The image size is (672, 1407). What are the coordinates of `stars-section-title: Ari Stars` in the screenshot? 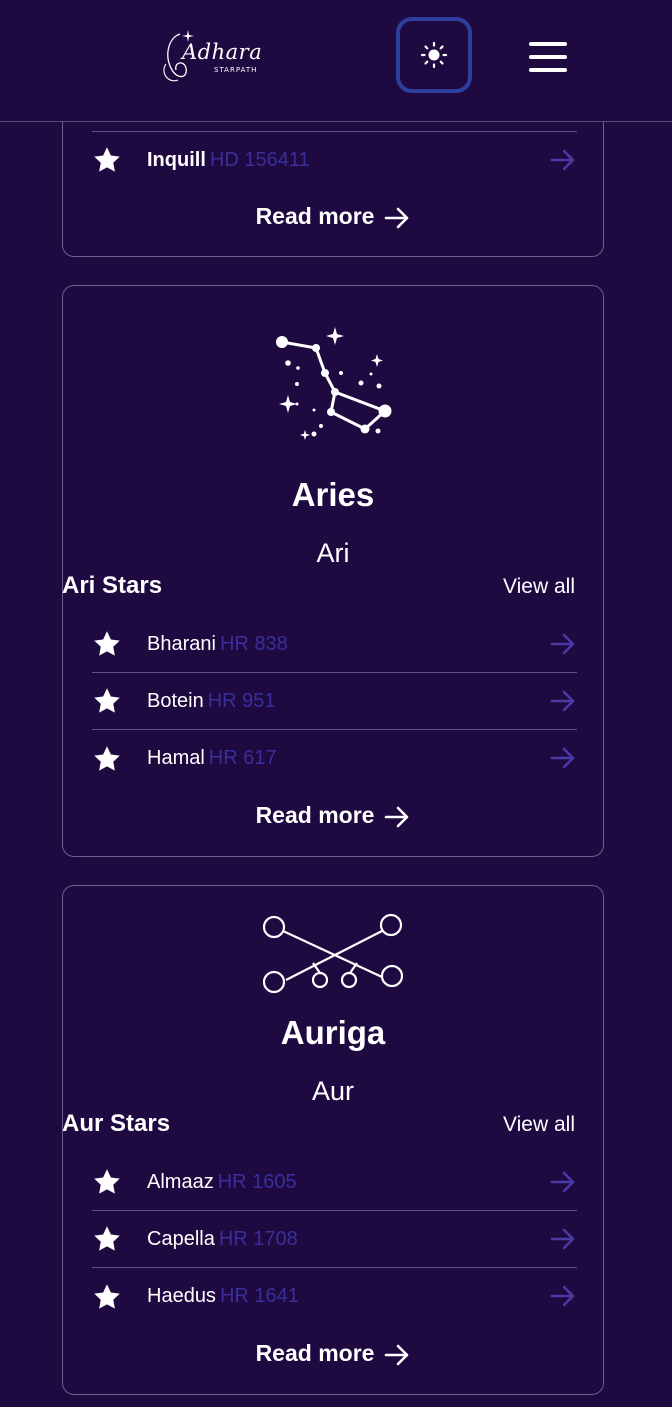 It's located at (112, 585).